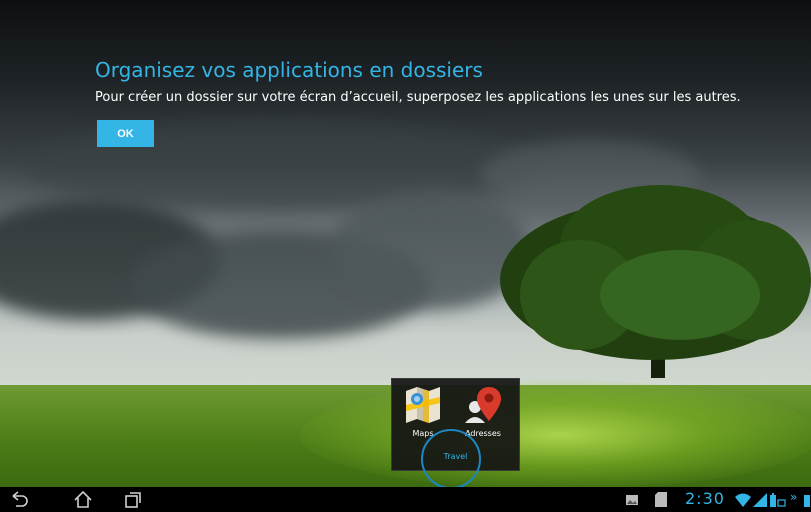 This screenshot has width=811, height=512. What do you see at coordinates (555, 435) in the screenshot?
I see `wallpaper-sunlight` at bounding box center [555, 435].